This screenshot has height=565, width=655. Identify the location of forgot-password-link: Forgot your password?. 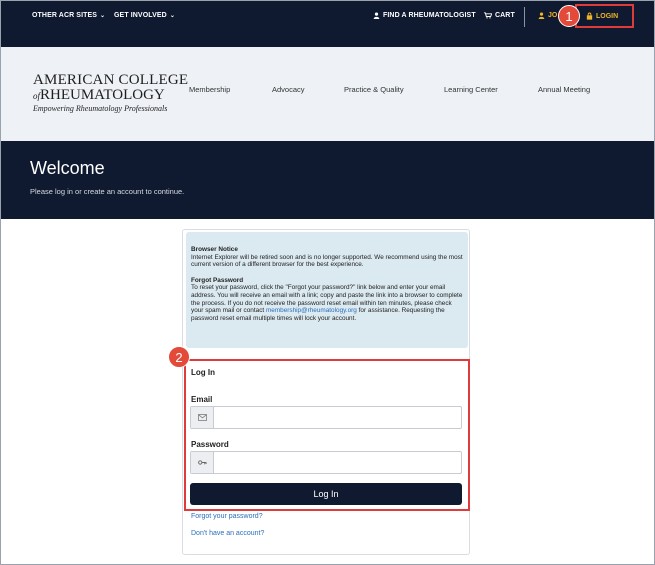
(227, 516).